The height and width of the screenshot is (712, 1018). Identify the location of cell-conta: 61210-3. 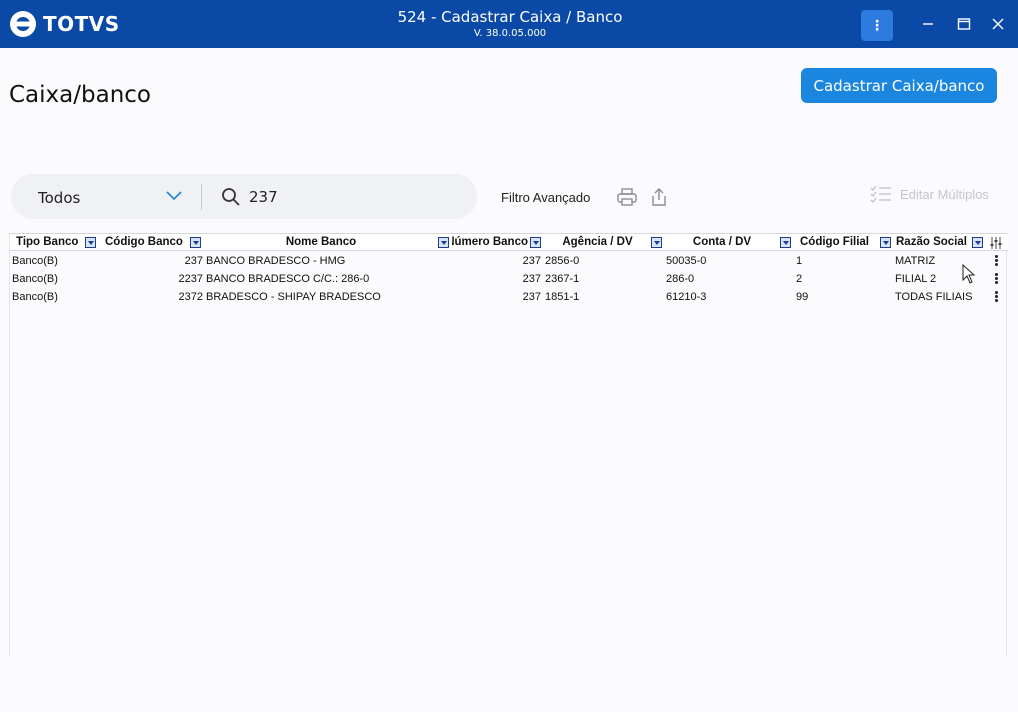
(686, 297).